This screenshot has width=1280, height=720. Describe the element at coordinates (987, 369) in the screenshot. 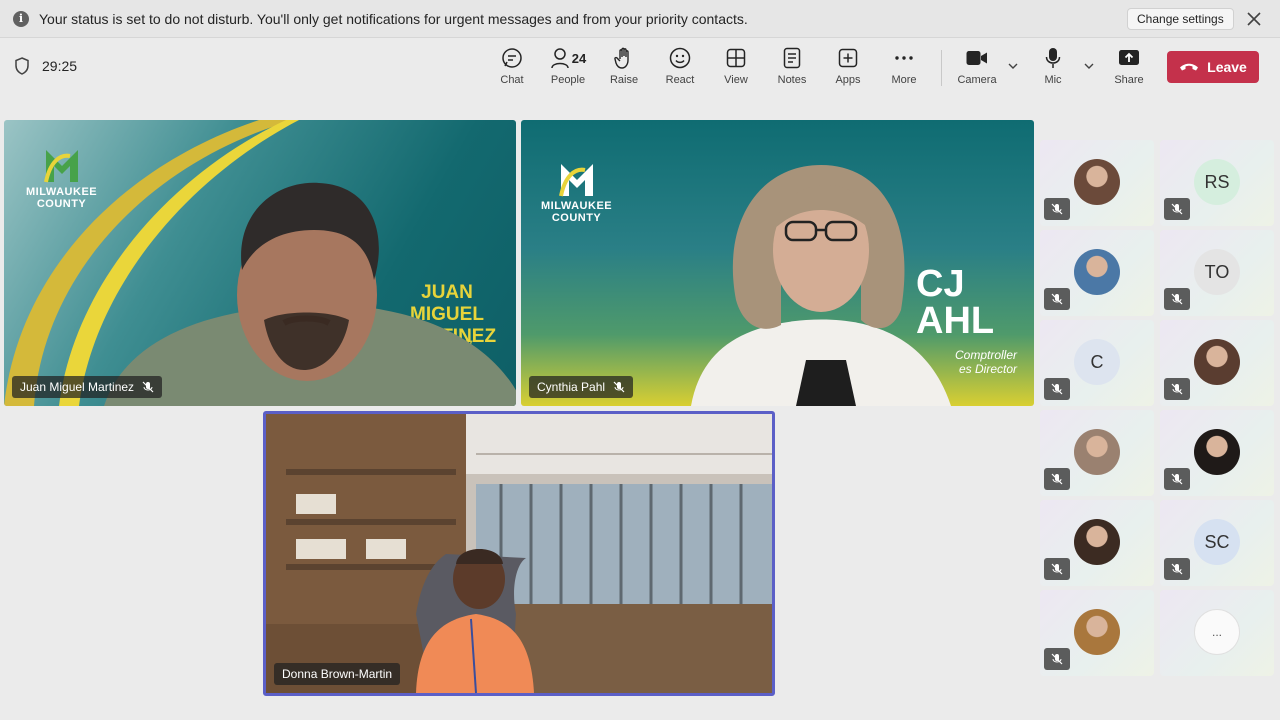

I see `background-title-line-2: es Director` at that location.